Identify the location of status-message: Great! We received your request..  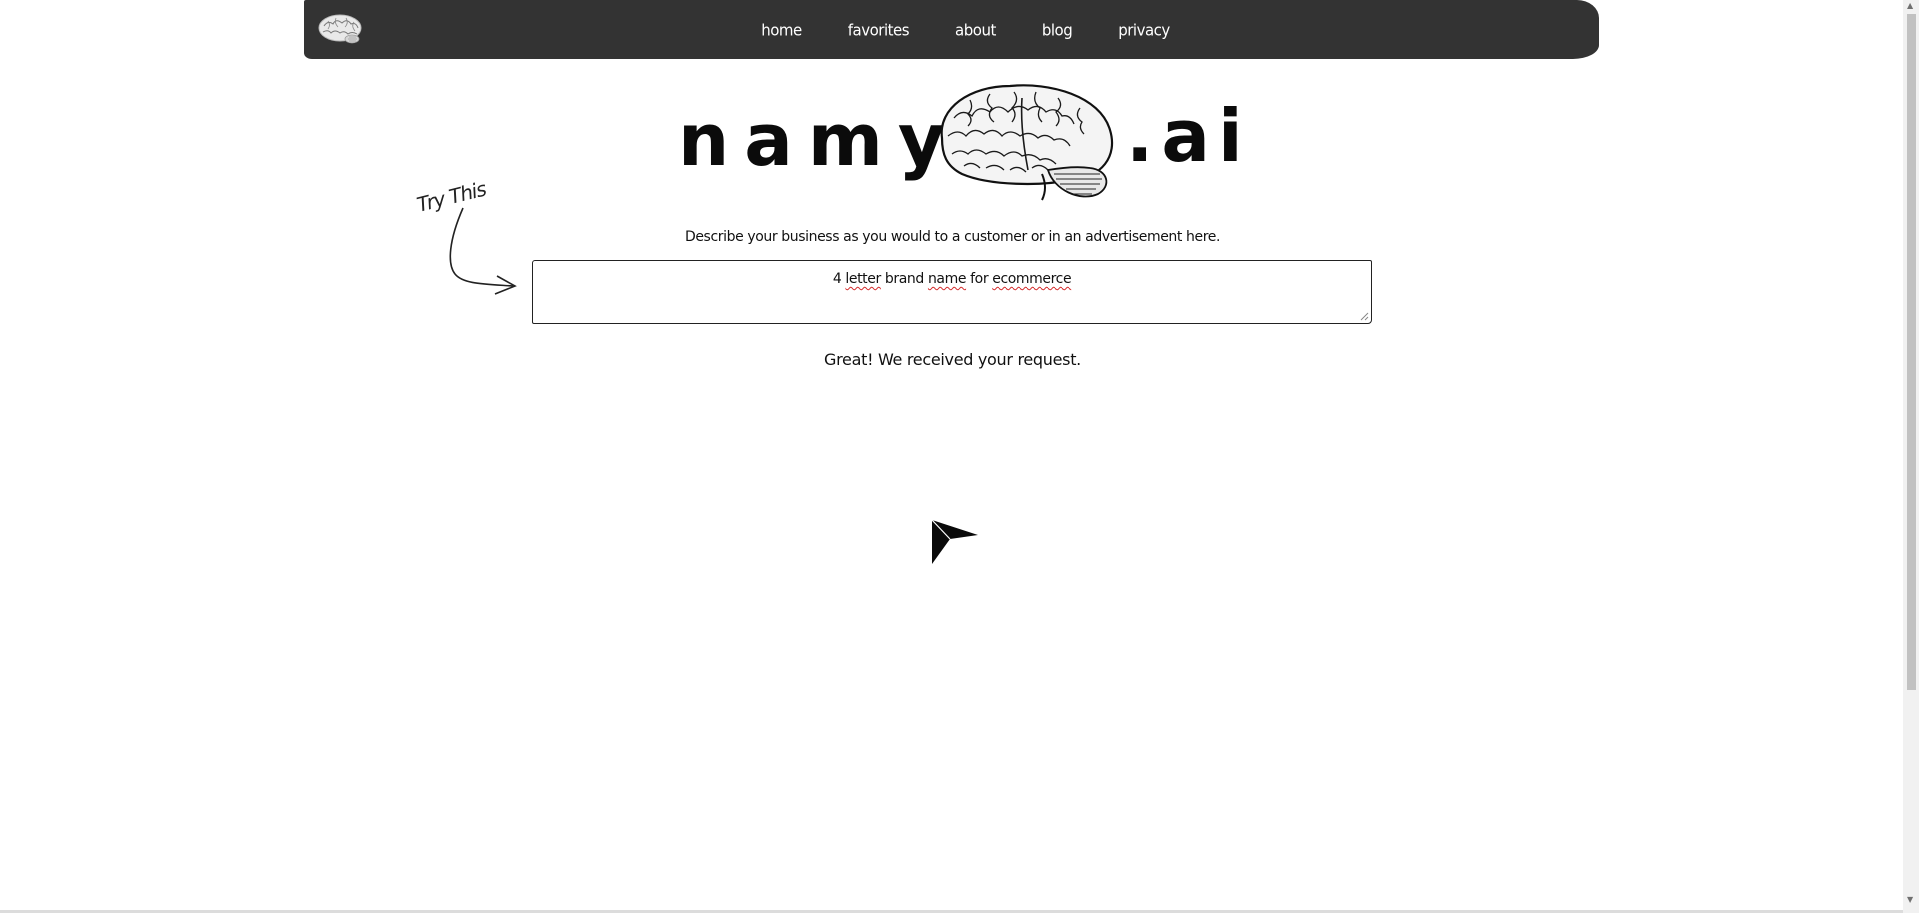
(952, 359).